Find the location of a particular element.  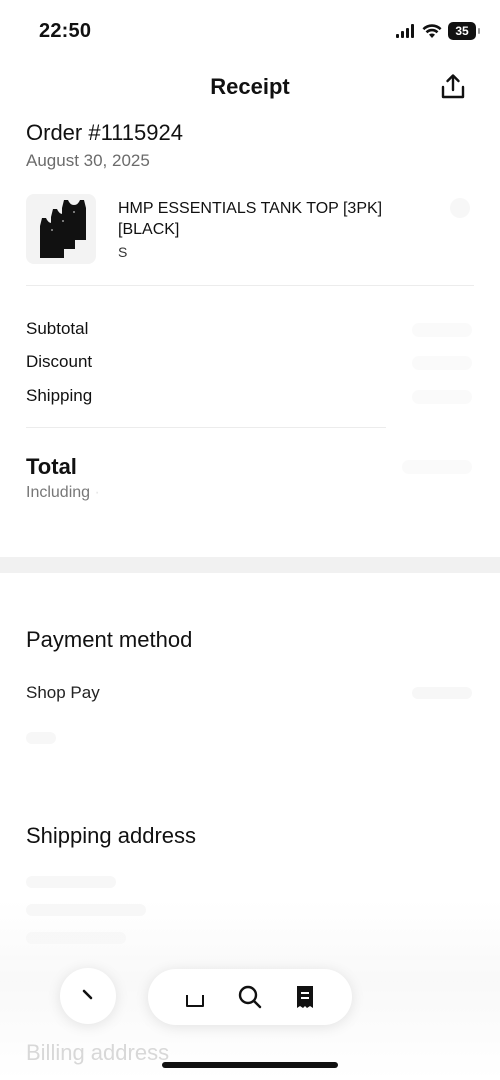

order-date: August 30, 2025 is located at coordinates (88, 160).